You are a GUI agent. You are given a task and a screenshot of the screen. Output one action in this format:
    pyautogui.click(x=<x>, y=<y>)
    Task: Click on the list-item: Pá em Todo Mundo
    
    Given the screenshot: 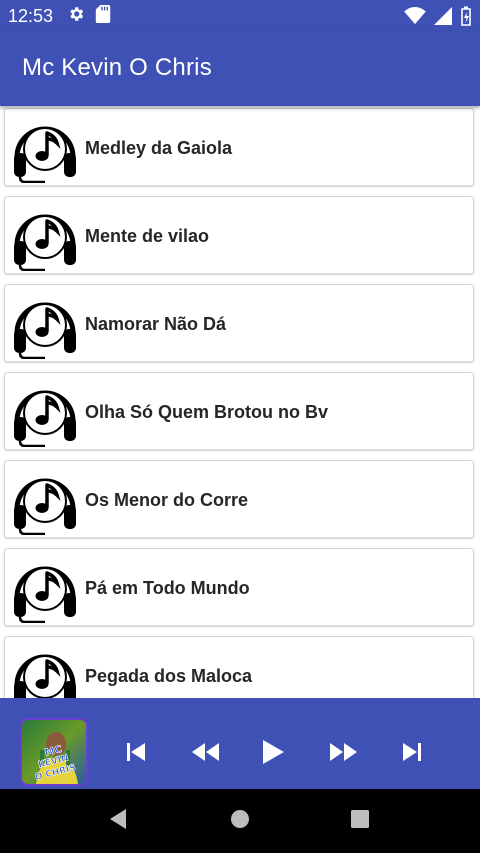 What is the action you would take?
    pyautogui.click(x=239, y=587)
    